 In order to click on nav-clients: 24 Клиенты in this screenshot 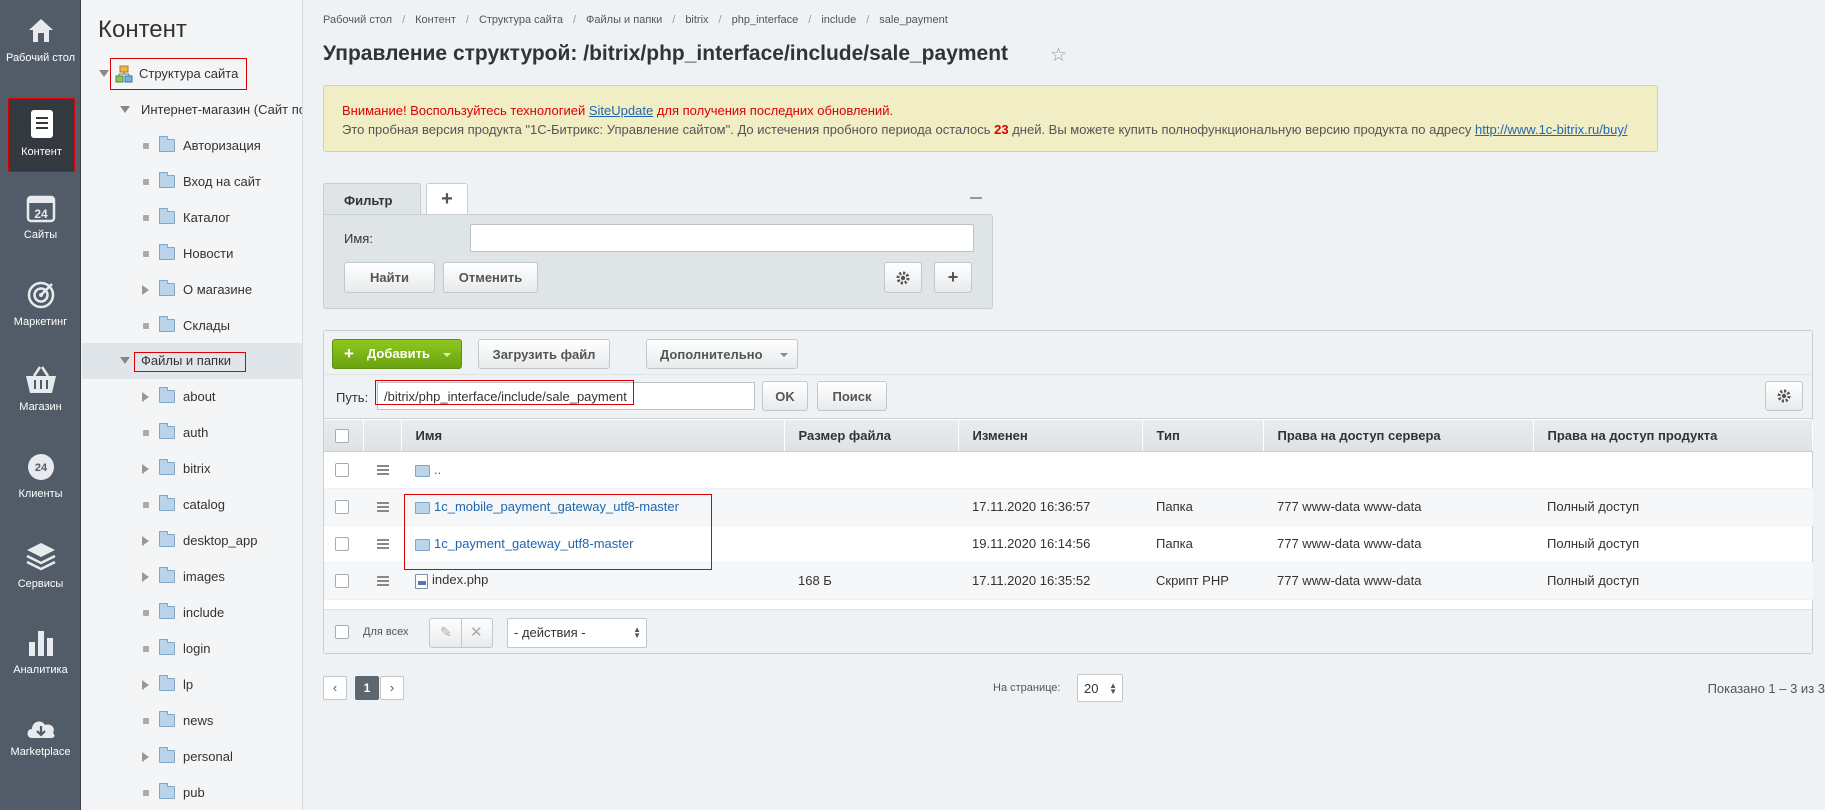, I will do `click(40, 476)`.